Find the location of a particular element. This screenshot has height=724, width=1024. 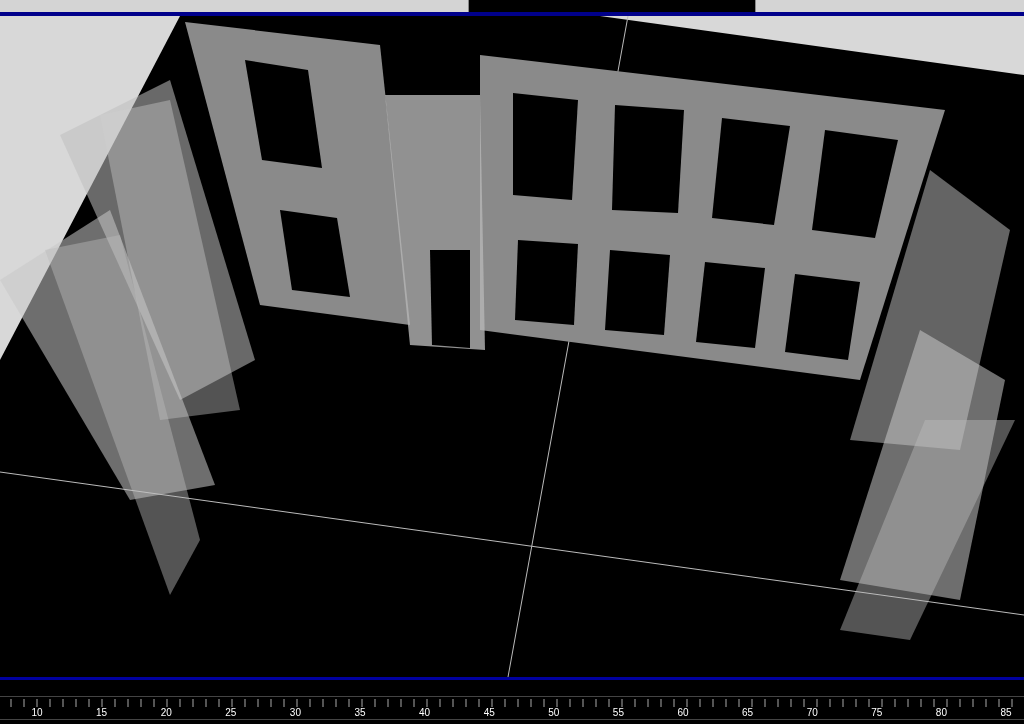

timeline-ruler: 10 15 20 25 30 35 40 45 50 55 60 65 70 75 80 85 is located at coordinates (512, 708).